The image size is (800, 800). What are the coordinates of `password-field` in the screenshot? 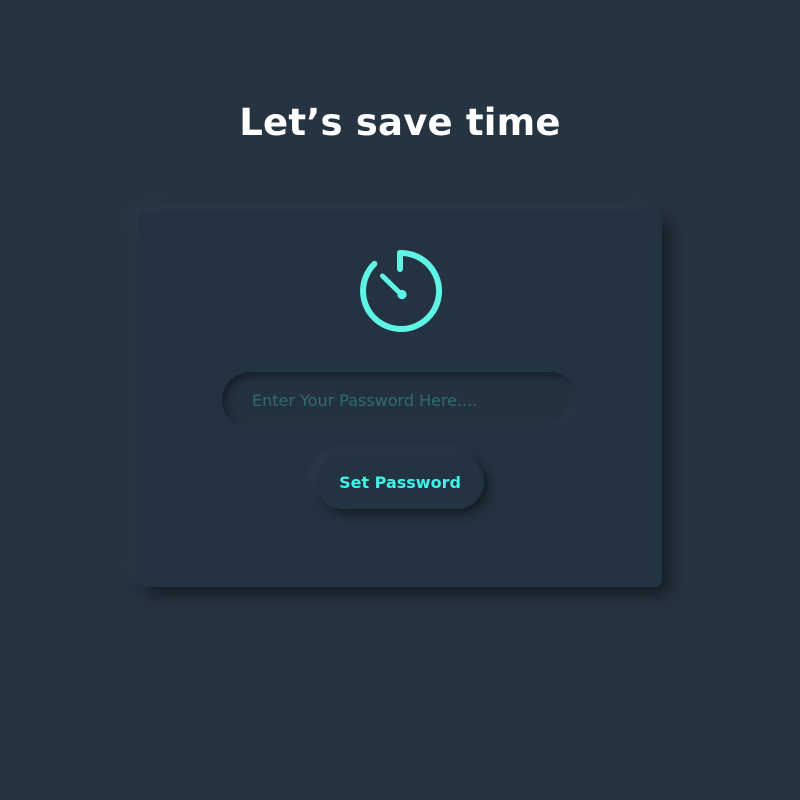 It's located at (400, 400).